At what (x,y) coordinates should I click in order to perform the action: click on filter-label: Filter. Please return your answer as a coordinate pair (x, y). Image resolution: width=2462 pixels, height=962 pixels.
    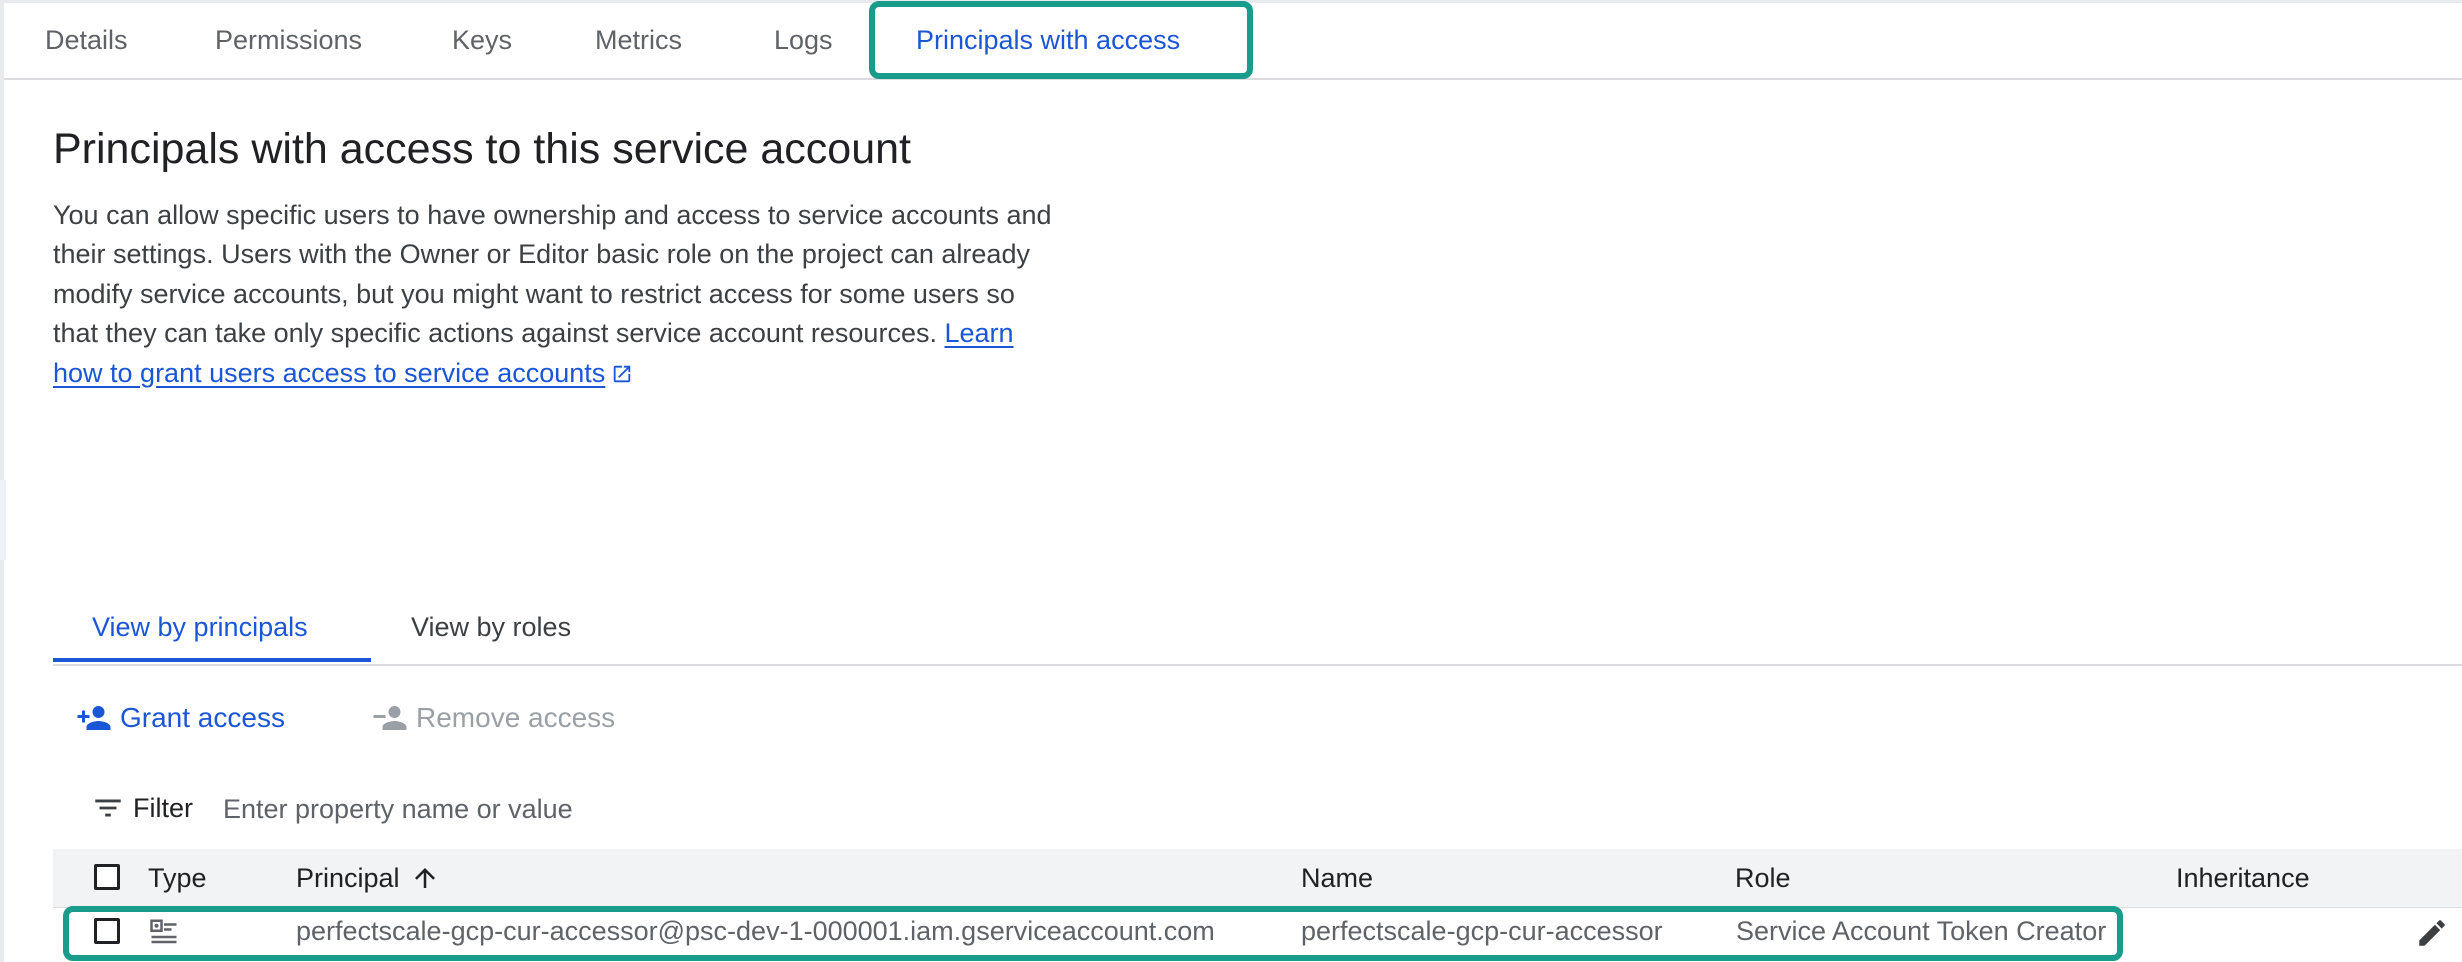
    Looking at the image, I should click on (163, 807).